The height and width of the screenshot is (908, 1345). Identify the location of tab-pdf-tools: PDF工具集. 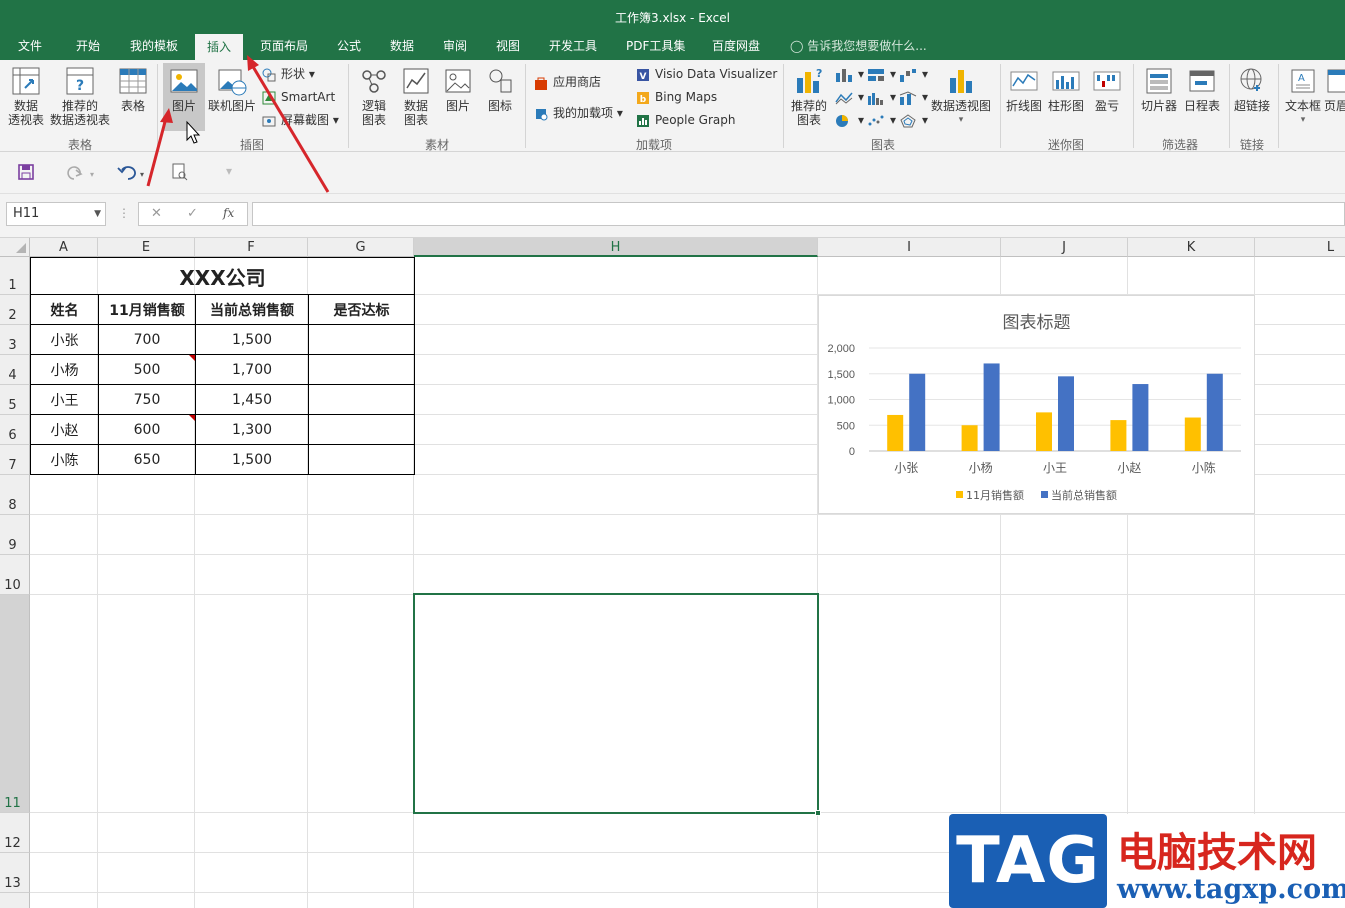
(655, 46).